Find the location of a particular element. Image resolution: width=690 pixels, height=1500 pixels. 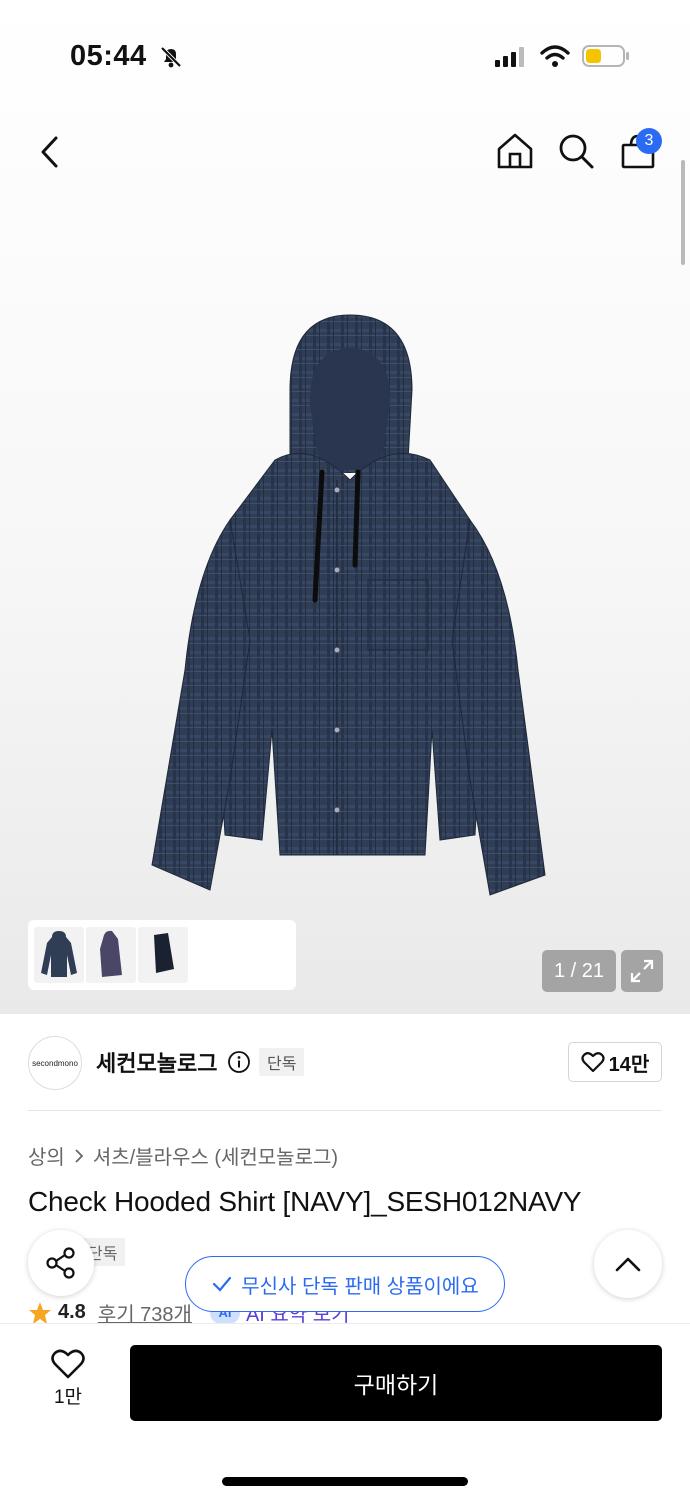

info-icon is located at coordinates (239, 1064).